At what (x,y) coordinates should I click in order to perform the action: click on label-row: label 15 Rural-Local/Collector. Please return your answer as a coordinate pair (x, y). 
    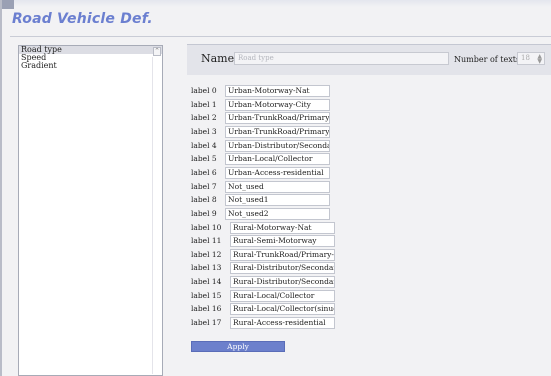
    Looking at the image, I should click on (266, 295).